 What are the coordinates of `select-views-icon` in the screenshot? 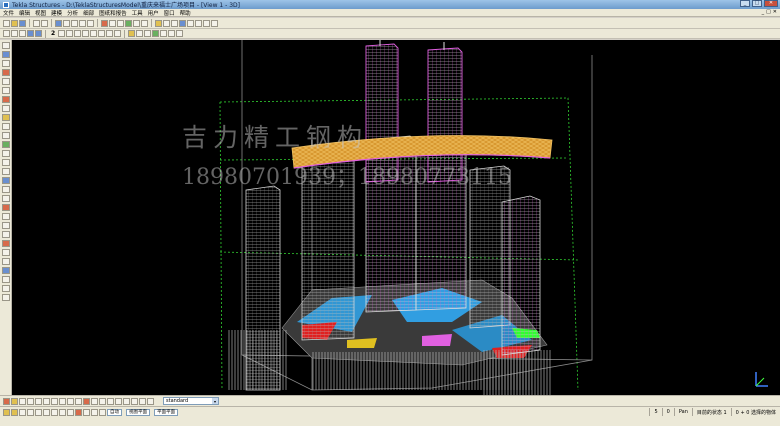 It's located at (70, 401).